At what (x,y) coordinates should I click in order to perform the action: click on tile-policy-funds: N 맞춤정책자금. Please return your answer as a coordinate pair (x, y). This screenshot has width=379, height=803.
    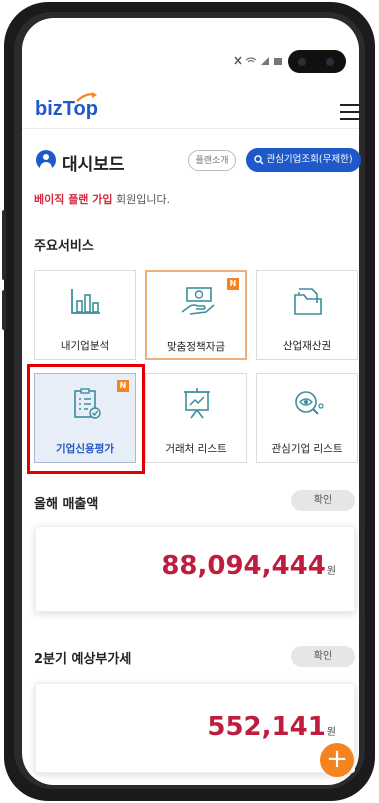
    Looking at the image, I should click on (196, 315).